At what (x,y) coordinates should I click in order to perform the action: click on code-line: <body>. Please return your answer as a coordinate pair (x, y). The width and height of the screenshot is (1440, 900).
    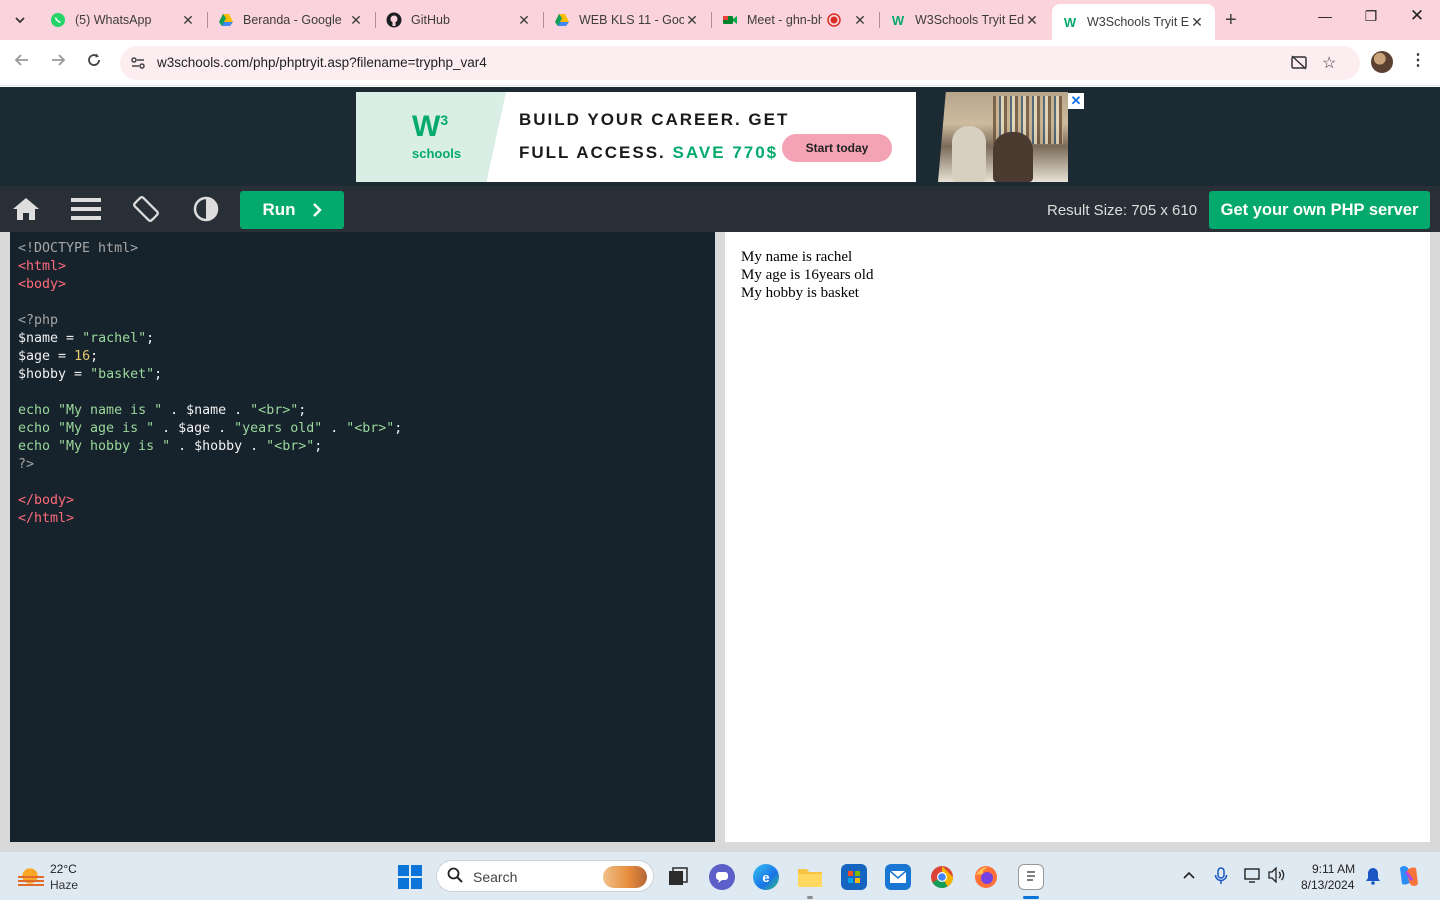
    Looking at the image, I should click on (42, 284).